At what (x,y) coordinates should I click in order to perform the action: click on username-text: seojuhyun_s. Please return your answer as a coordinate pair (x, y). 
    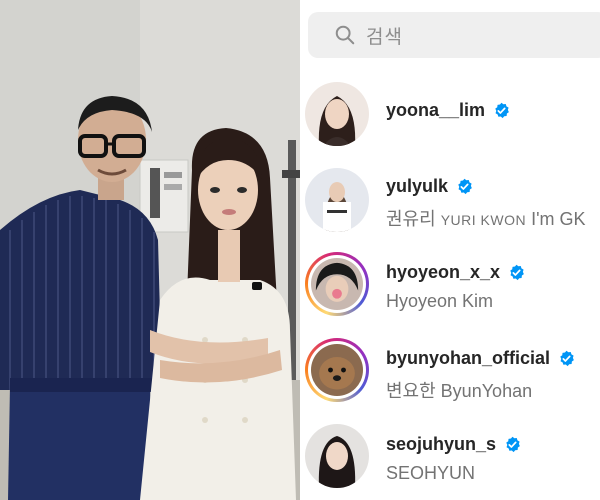
    Looking at the image, I should click on (441, 444).